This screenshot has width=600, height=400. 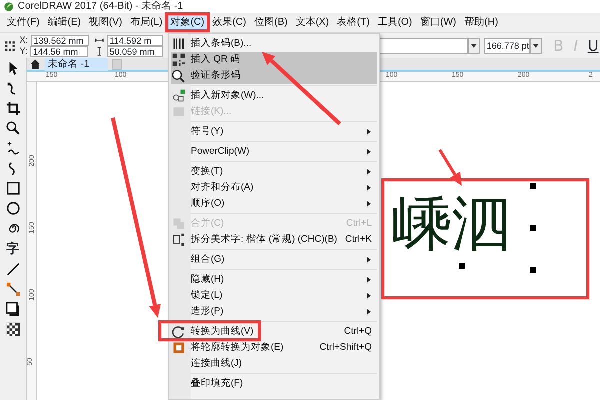 I want to click on line-icon, so click(x=13, y=269).